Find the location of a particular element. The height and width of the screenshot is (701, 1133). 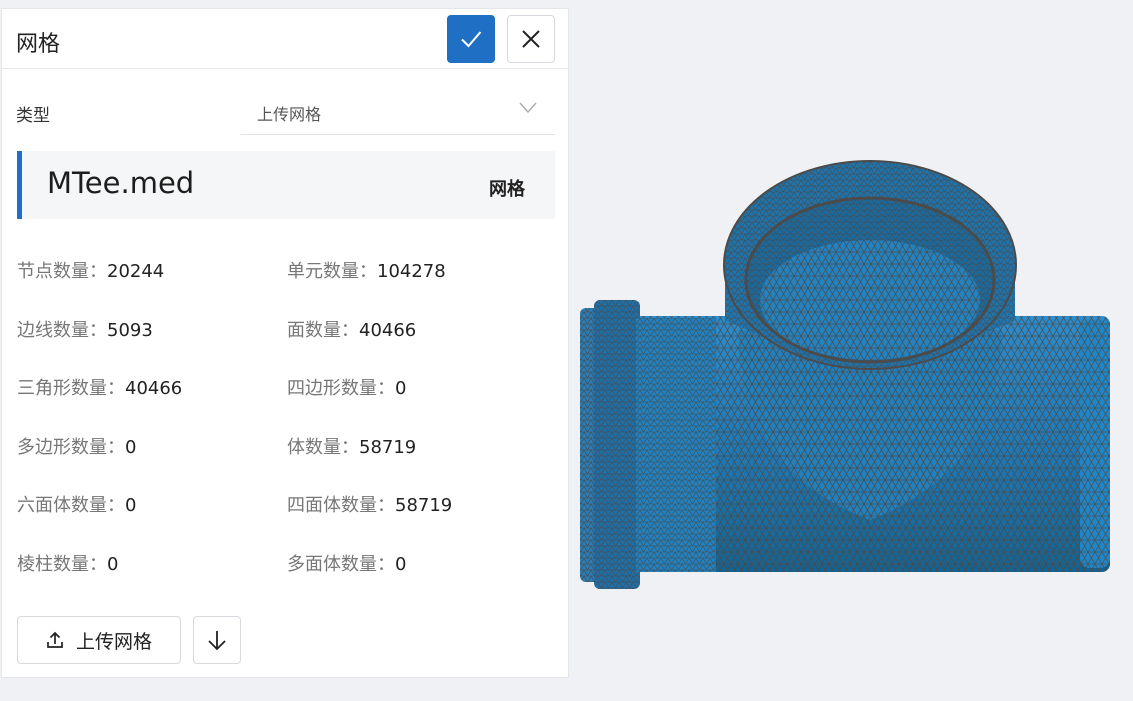

stat-polyhedron-count: 多面体数量：0 is located at coordinates (347, 564).